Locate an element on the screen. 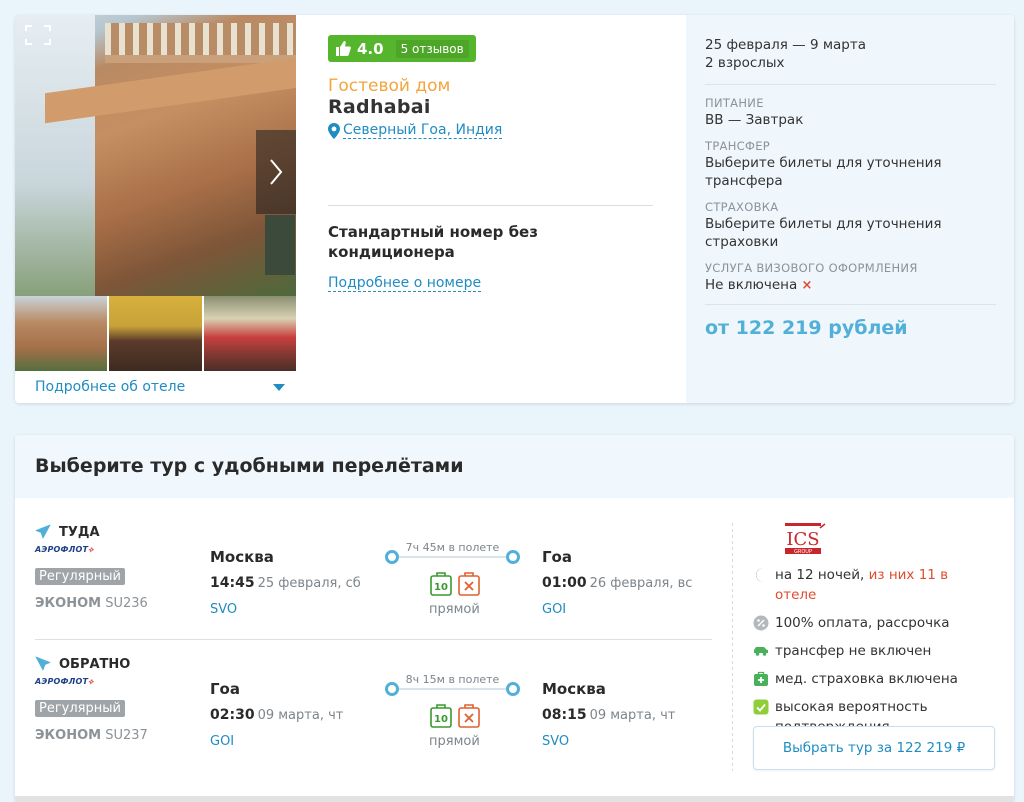 The height and width of the screenshot is (802, 1024). visa-label: УСЛУГА ВИЗОВОГО ОФОРМЛЕНИЯ is located at coordinates (811, 268).